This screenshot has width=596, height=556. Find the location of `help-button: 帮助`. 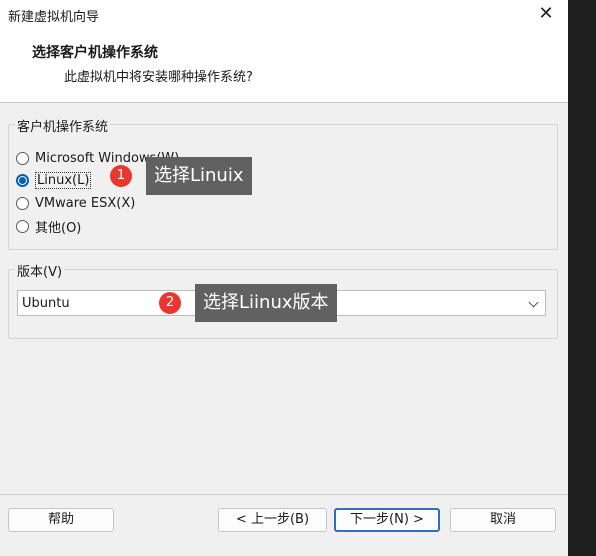

help-button: 帮助 is located at coordinates (61, 520).